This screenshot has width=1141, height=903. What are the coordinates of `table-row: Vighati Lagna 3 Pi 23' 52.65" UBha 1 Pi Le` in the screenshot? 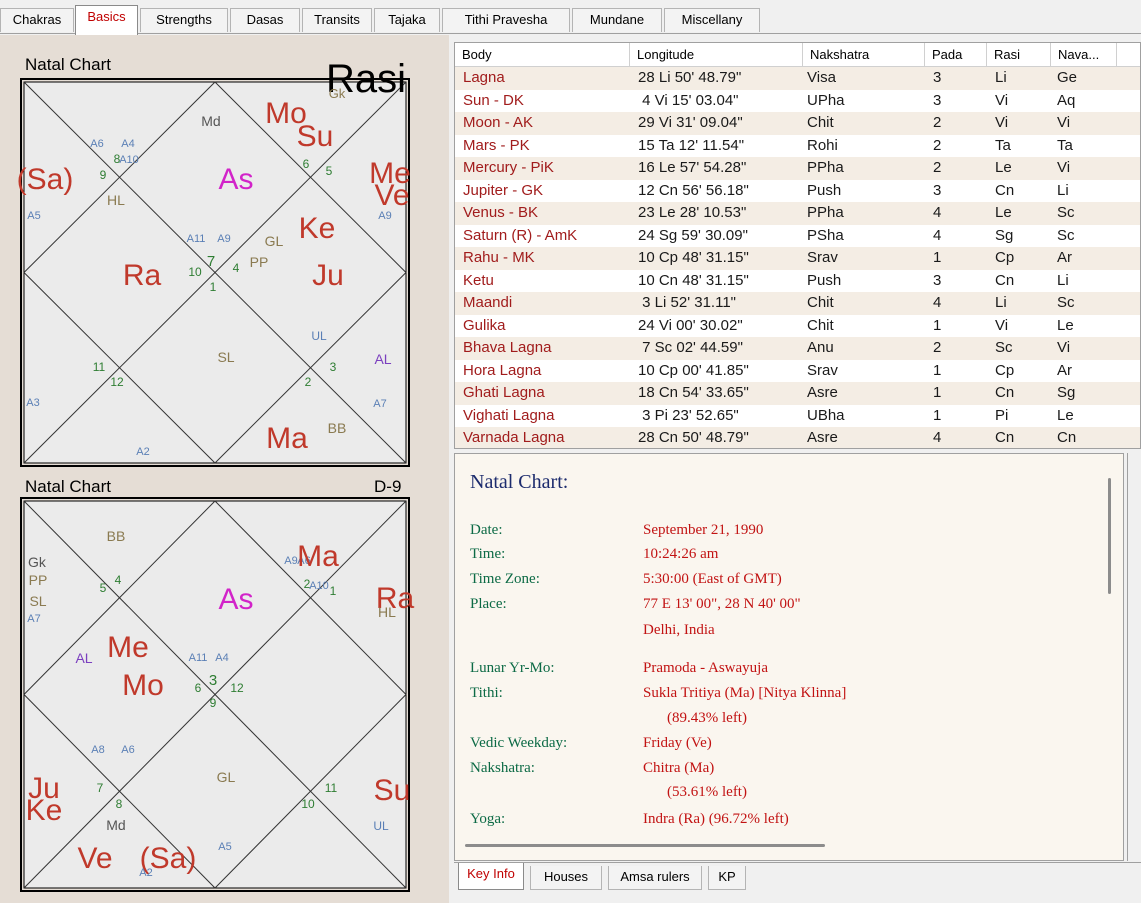 It's located at (797, 415).